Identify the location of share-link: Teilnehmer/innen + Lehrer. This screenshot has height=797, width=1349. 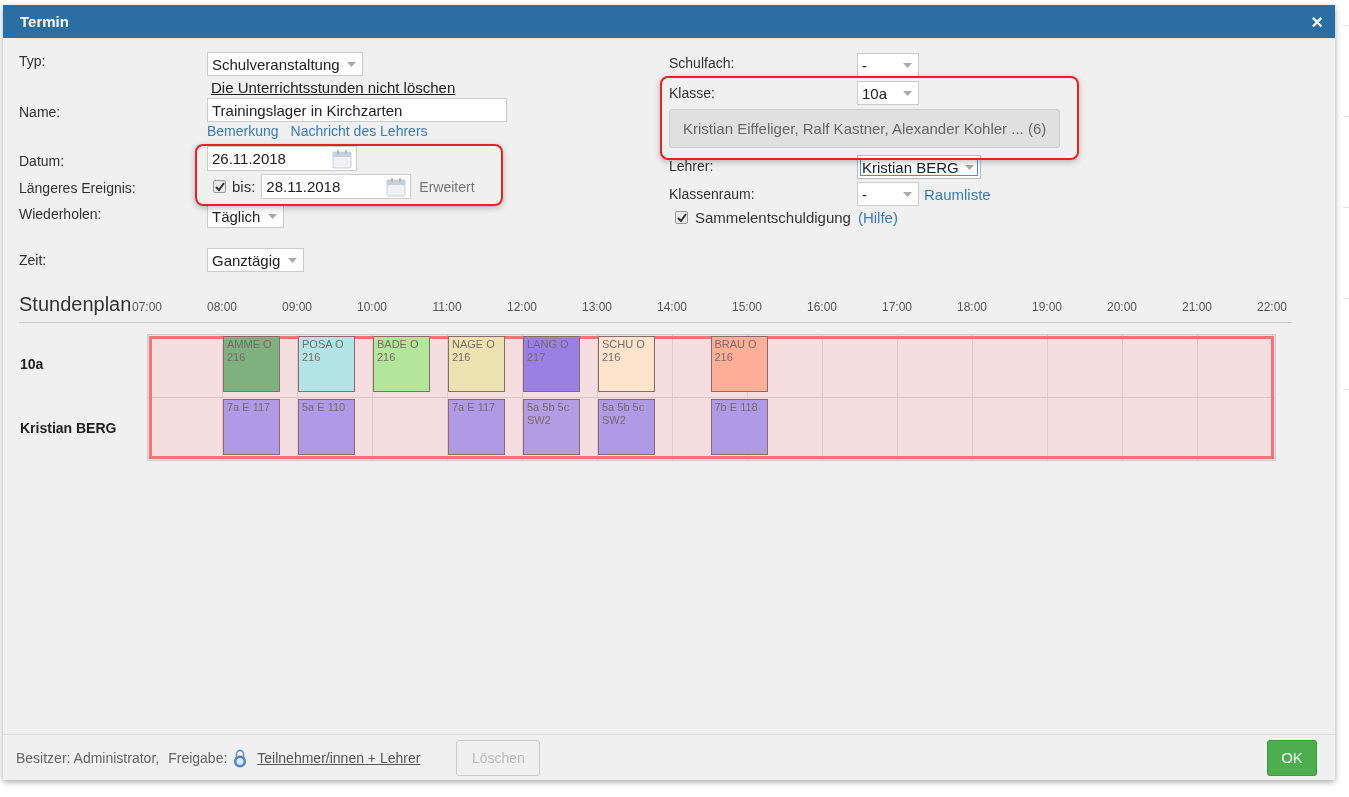
(339, 757).